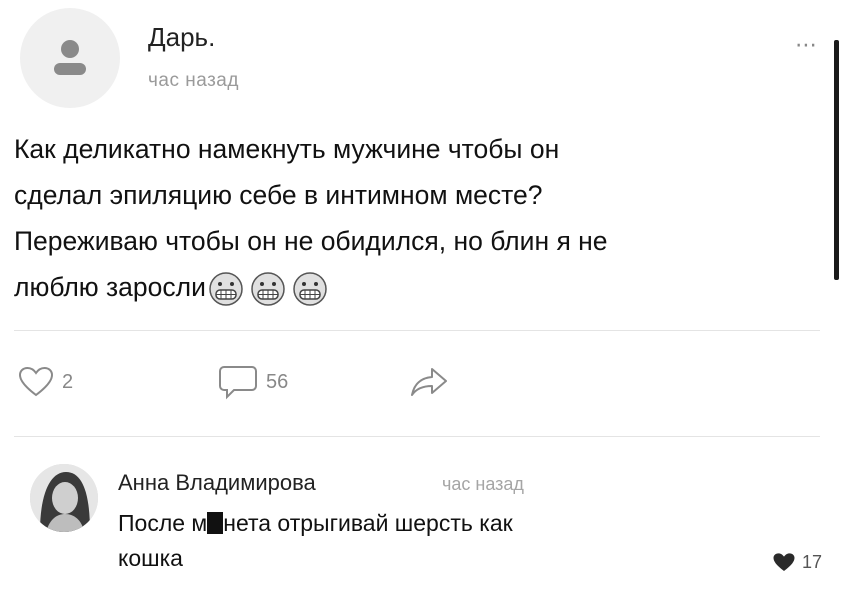 This screenshot has width=841, height=600. What do you see at coordinates (784, 562) in the screenshot?
I see `heart-filled-icon` at bounding box center [784, 562].